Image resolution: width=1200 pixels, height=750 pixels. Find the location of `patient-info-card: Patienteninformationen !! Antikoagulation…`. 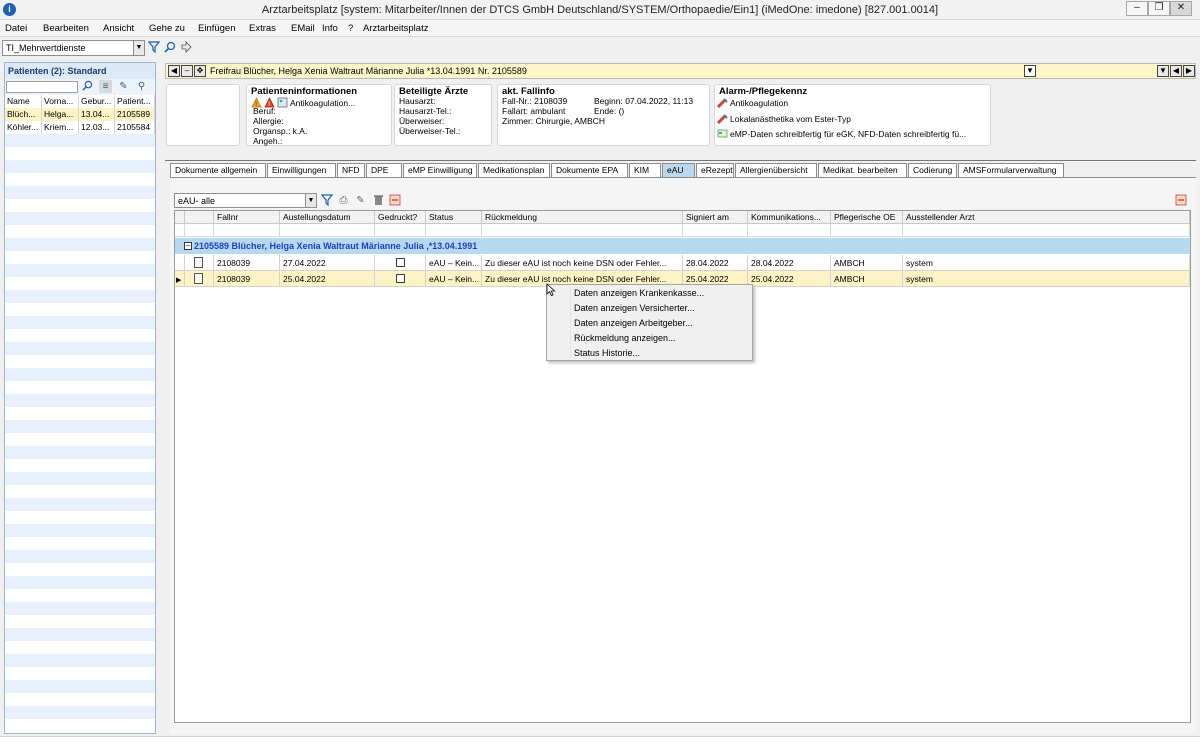

patient-info-card: Patienteninformationen !! Antikoagulation… is located at coordinates (319, 115).